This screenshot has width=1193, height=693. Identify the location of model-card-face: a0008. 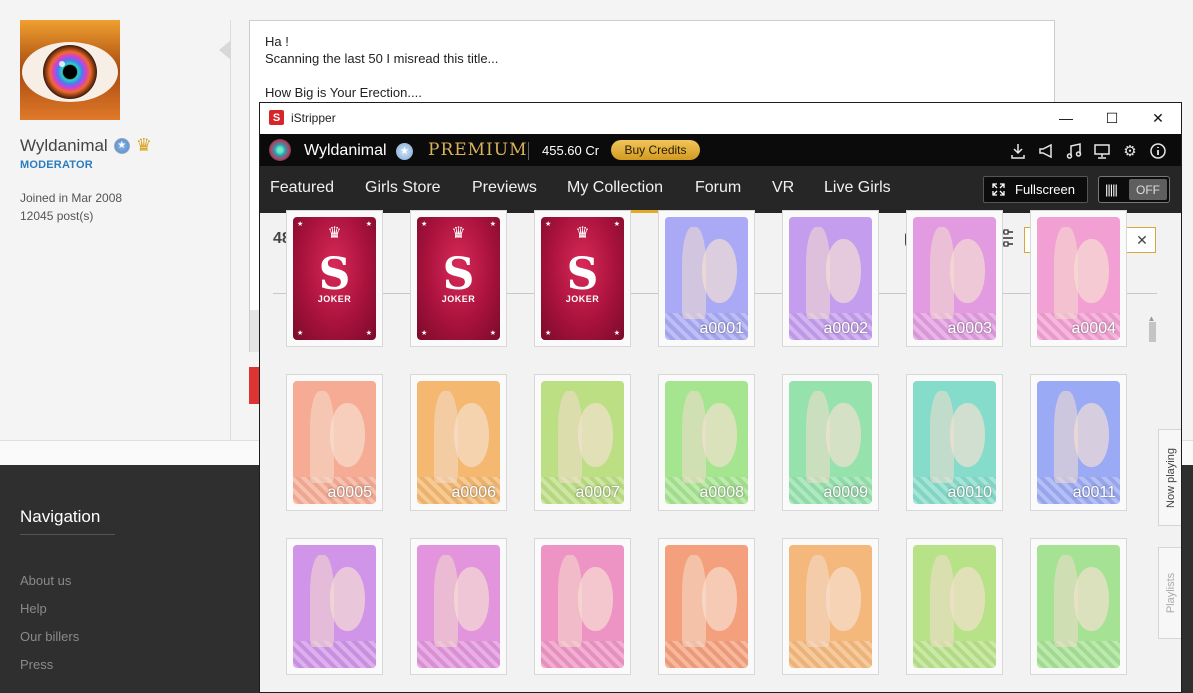
(706, 442).